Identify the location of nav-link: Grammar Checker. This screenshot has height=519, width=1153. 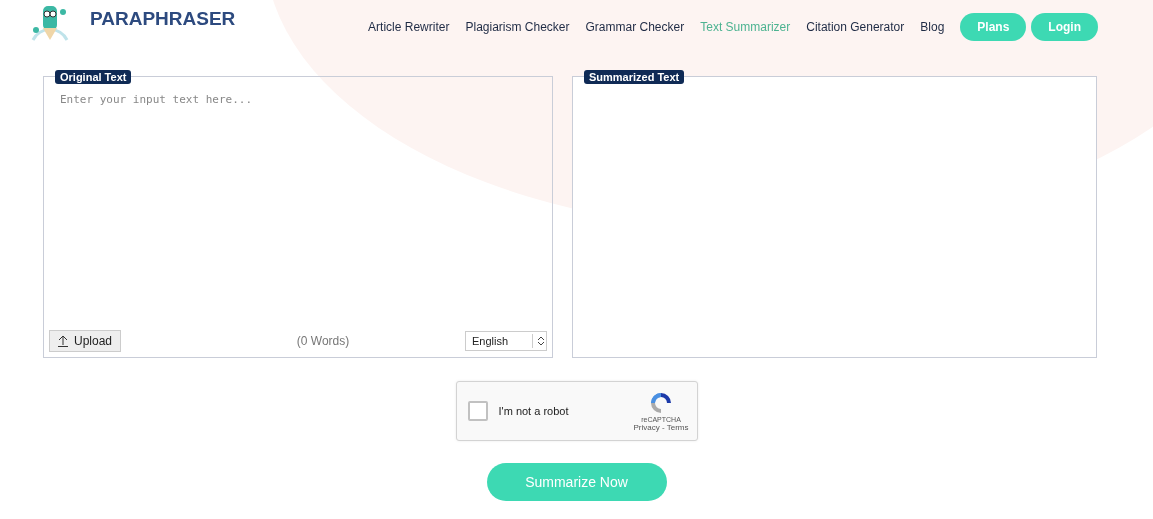
(635, 27).